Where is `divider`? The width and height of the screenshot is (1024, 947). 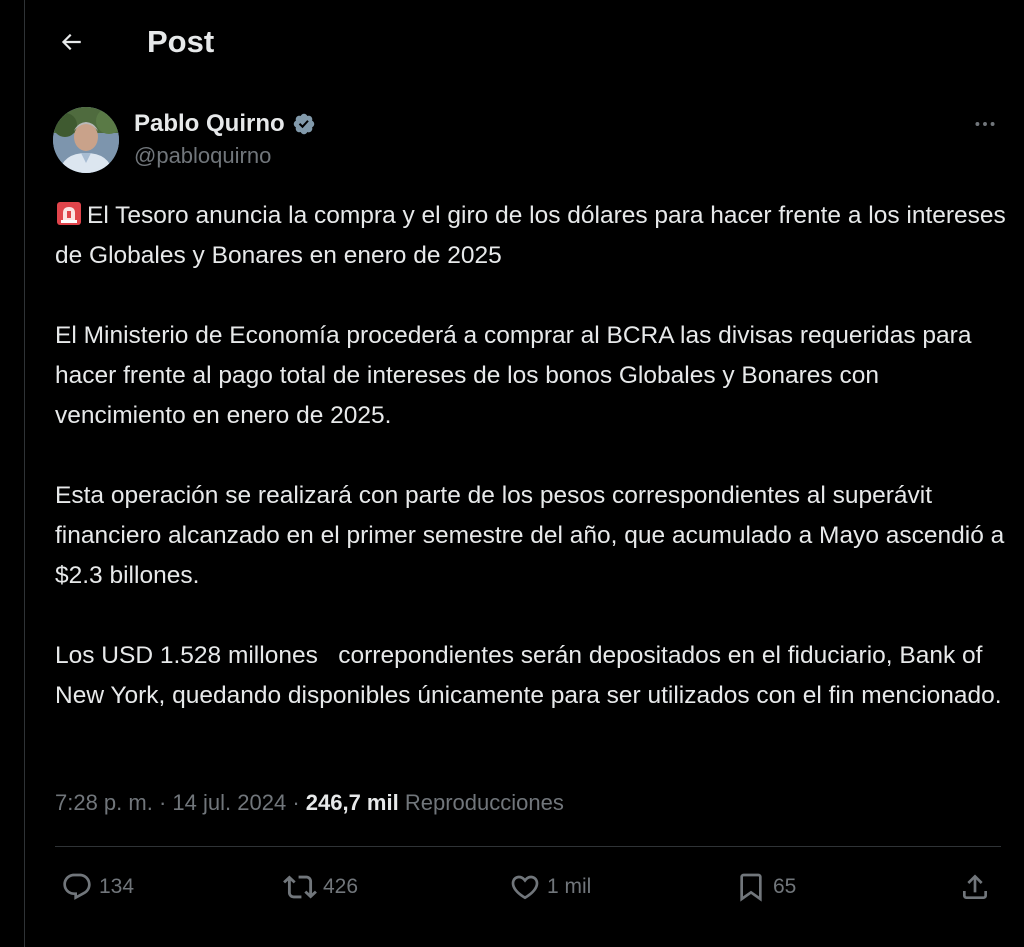 divider is located at coordinates (528, 846).